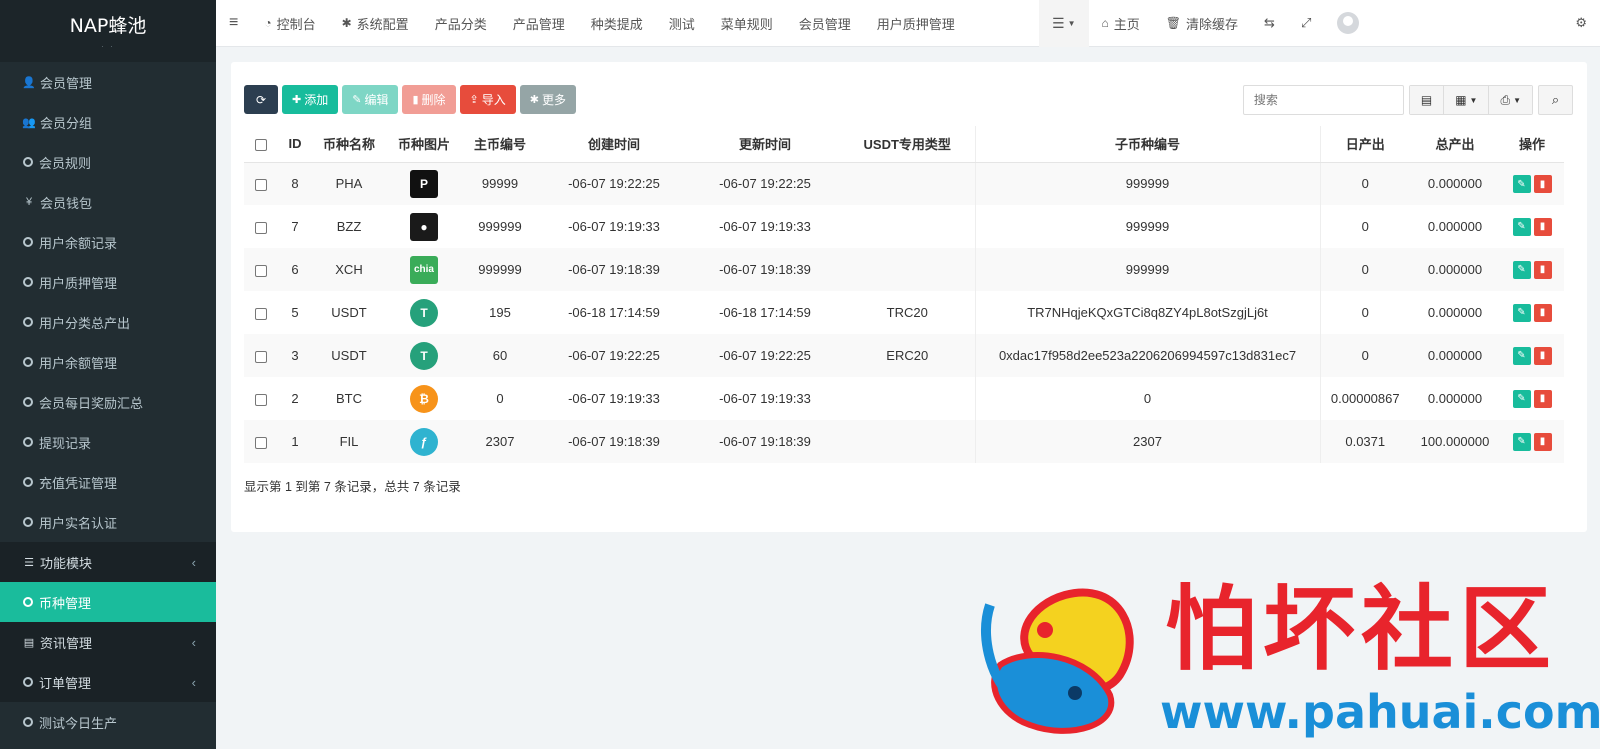  Describe the element at coordinates (261, 144) in the screenshot. I see `select-all-checkbox` at that location.